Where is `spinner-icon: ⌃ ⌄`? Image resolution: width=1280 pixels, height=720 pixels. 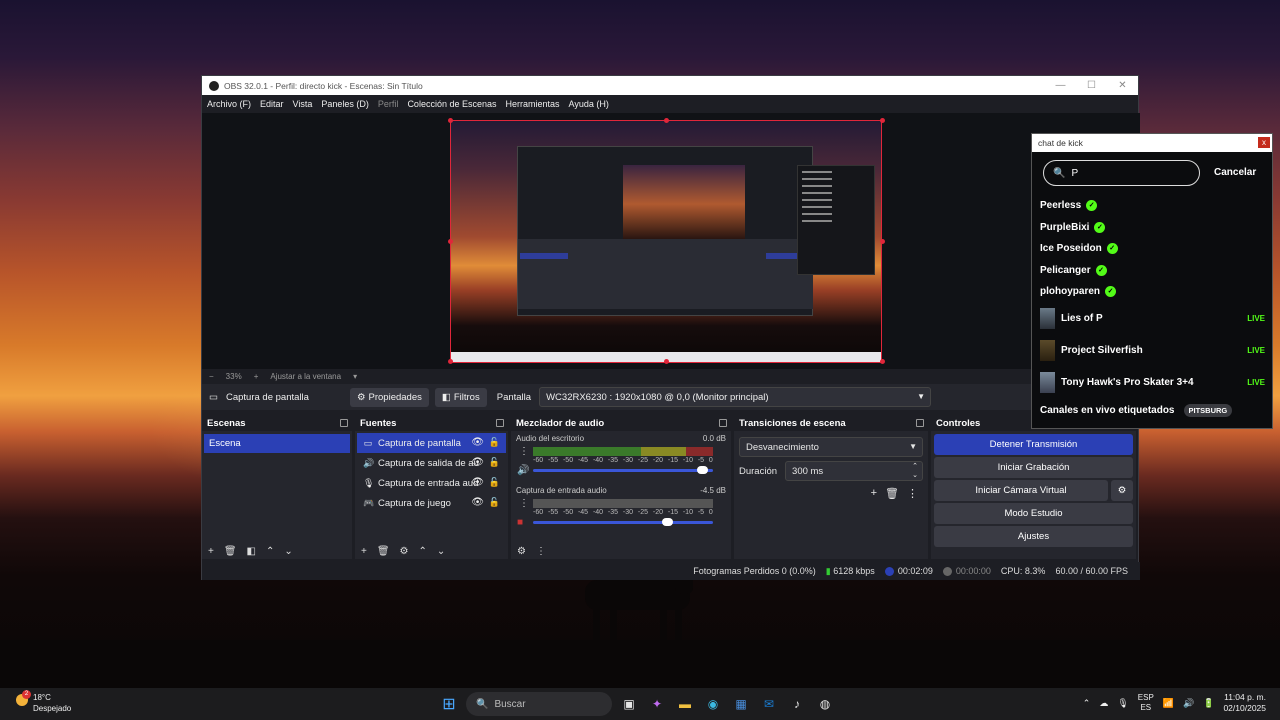
spinner-icon: ⌃ ⌄ is located at coordinates (915, 471).